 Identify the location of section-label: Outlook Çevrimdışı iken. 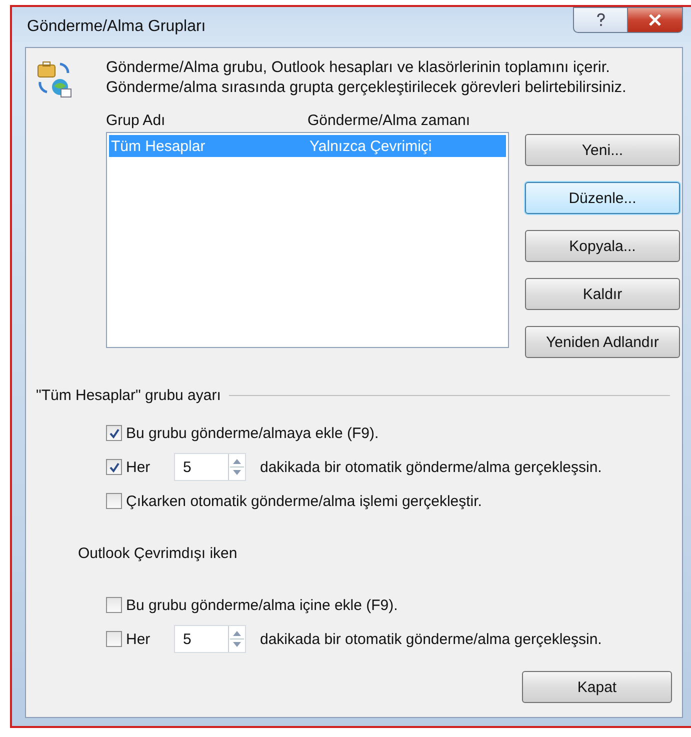
(158, 553).